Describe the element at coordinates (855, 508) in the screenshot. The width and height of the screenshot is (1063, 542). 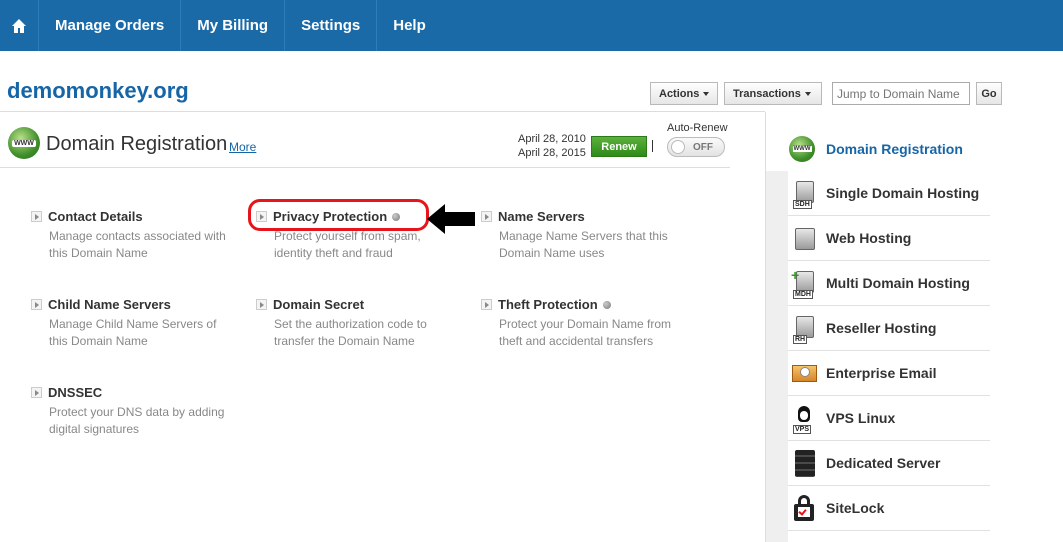
I see `sidebar-item-label: SiteLock` at that location.